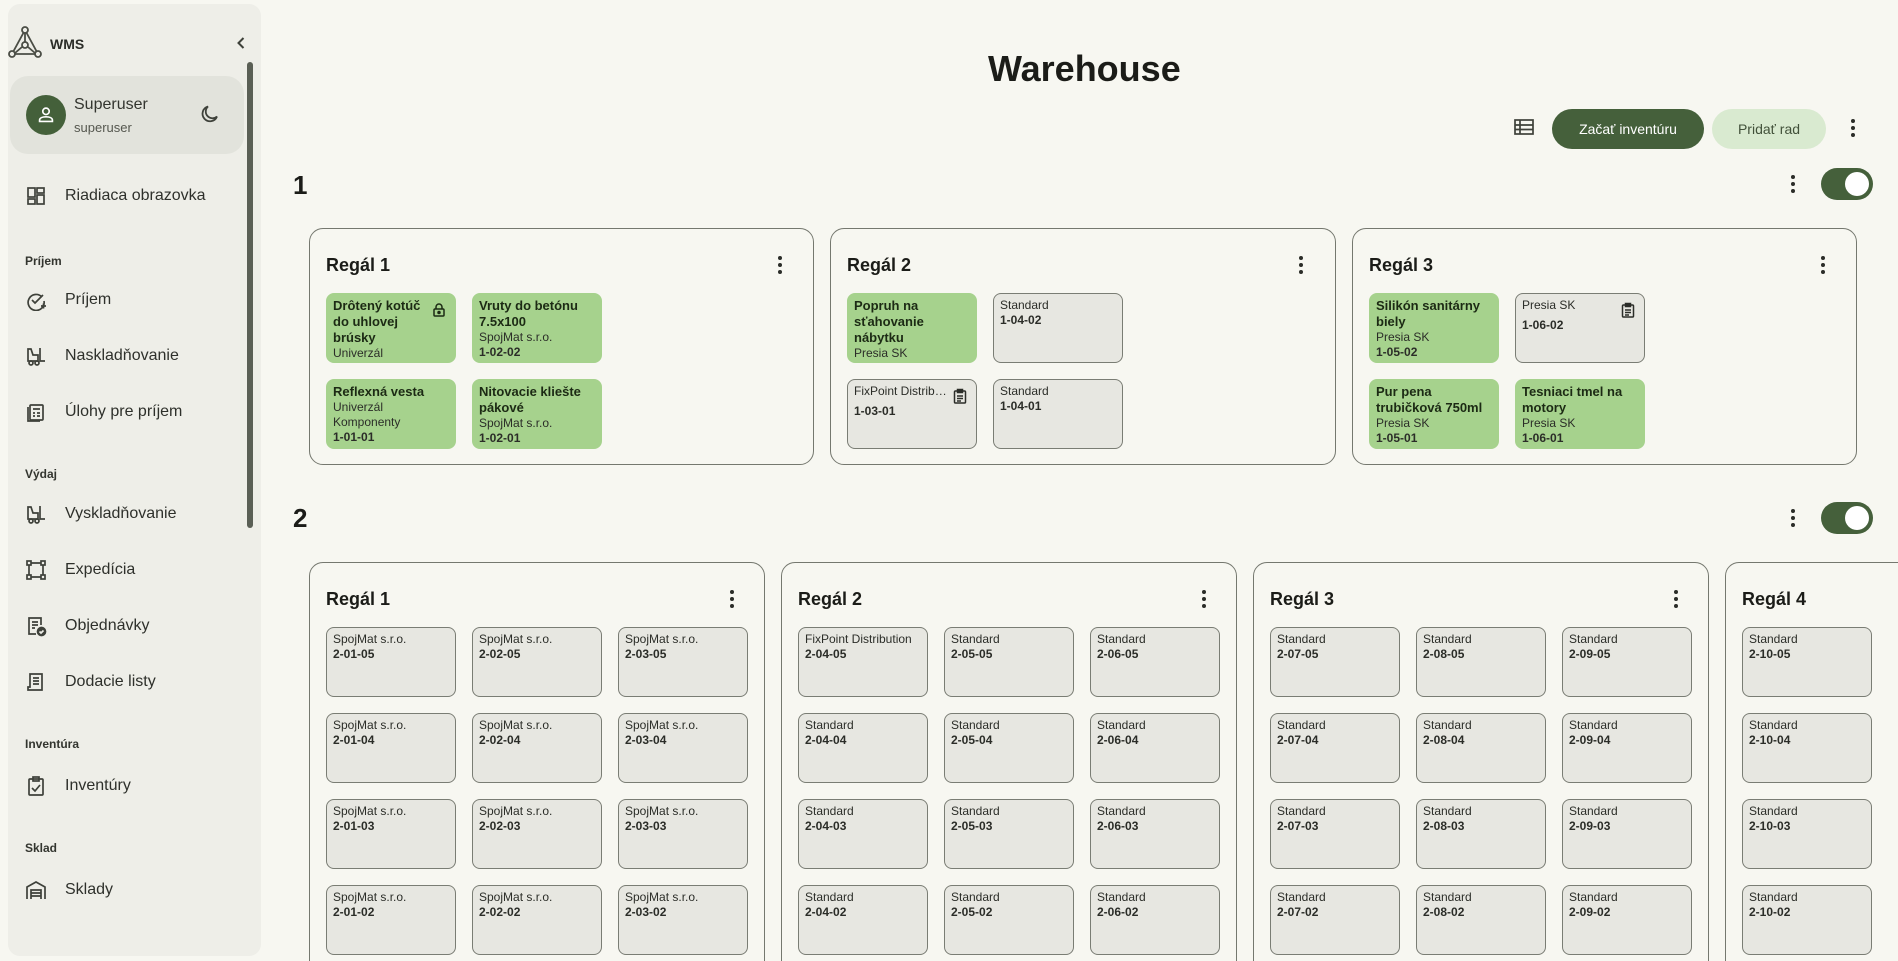 The height and width of the screenshot is (961, 1898). I want to click on chevron-left-icon, so click(241, 43).